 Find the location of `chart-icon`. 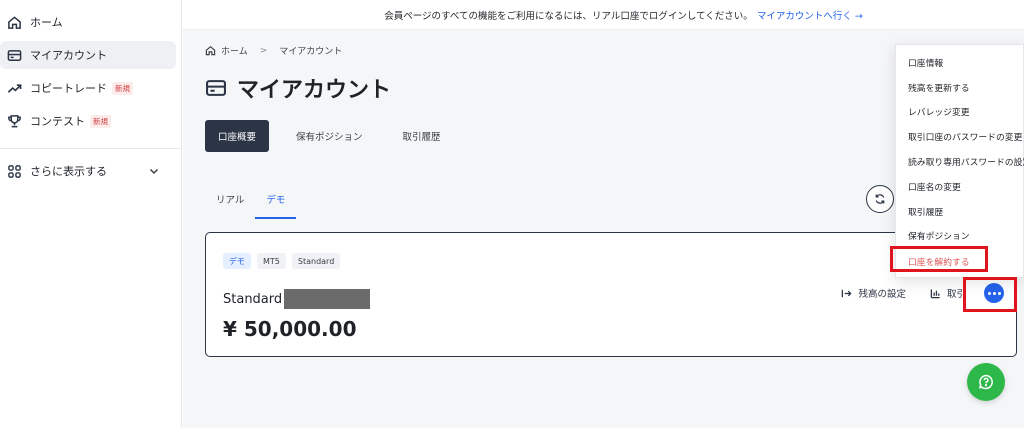

chart-icon is located at coordinates (935, 293).